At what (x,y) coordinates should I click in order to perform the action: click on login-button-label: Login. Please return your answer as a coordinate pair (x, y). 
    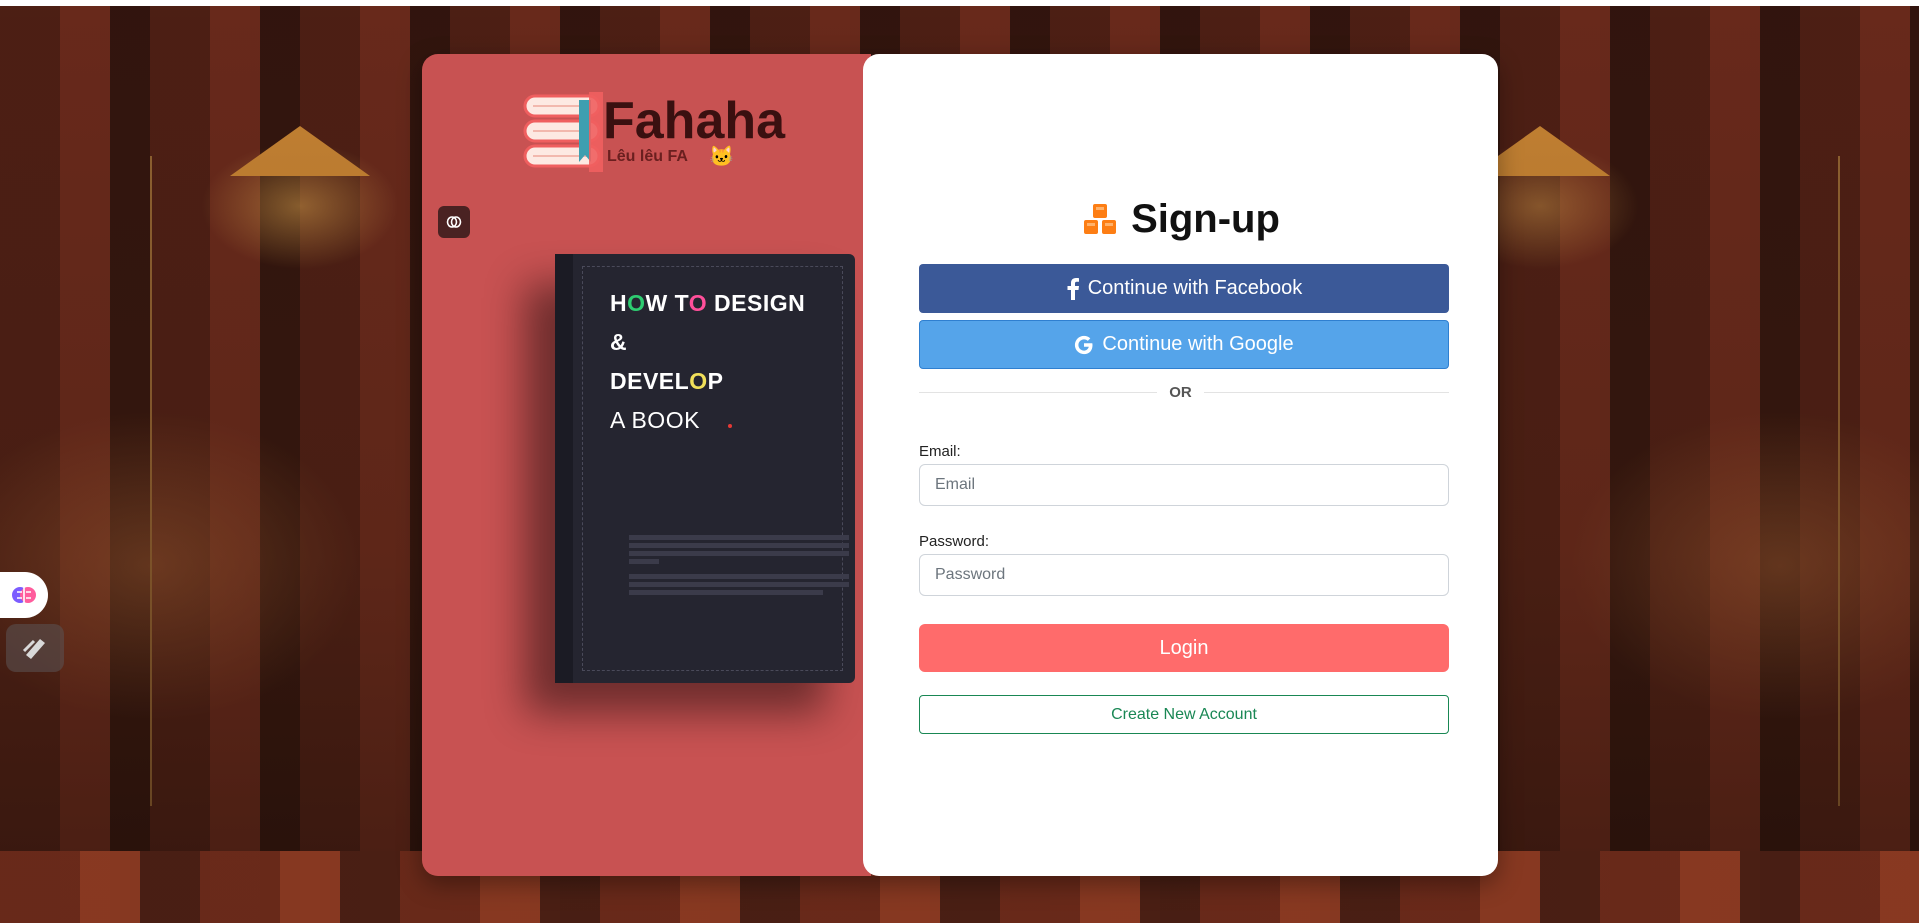
    Looking at the image, I should click on (1184, 647).